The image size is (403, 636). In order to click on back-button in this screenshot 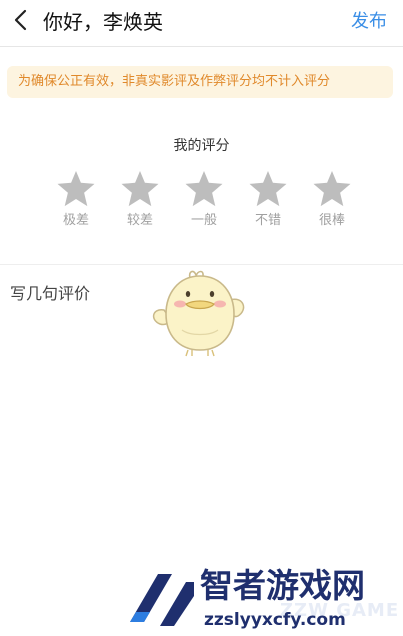, I will do `click(20, 22)`.